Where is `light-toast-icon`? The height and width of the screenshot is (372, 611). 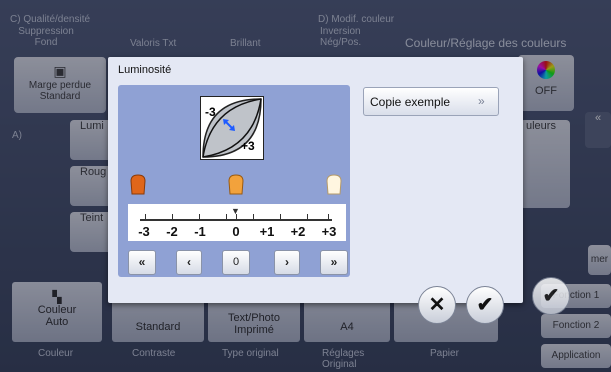
light-toast-icon is located at coordinates (334, 186).